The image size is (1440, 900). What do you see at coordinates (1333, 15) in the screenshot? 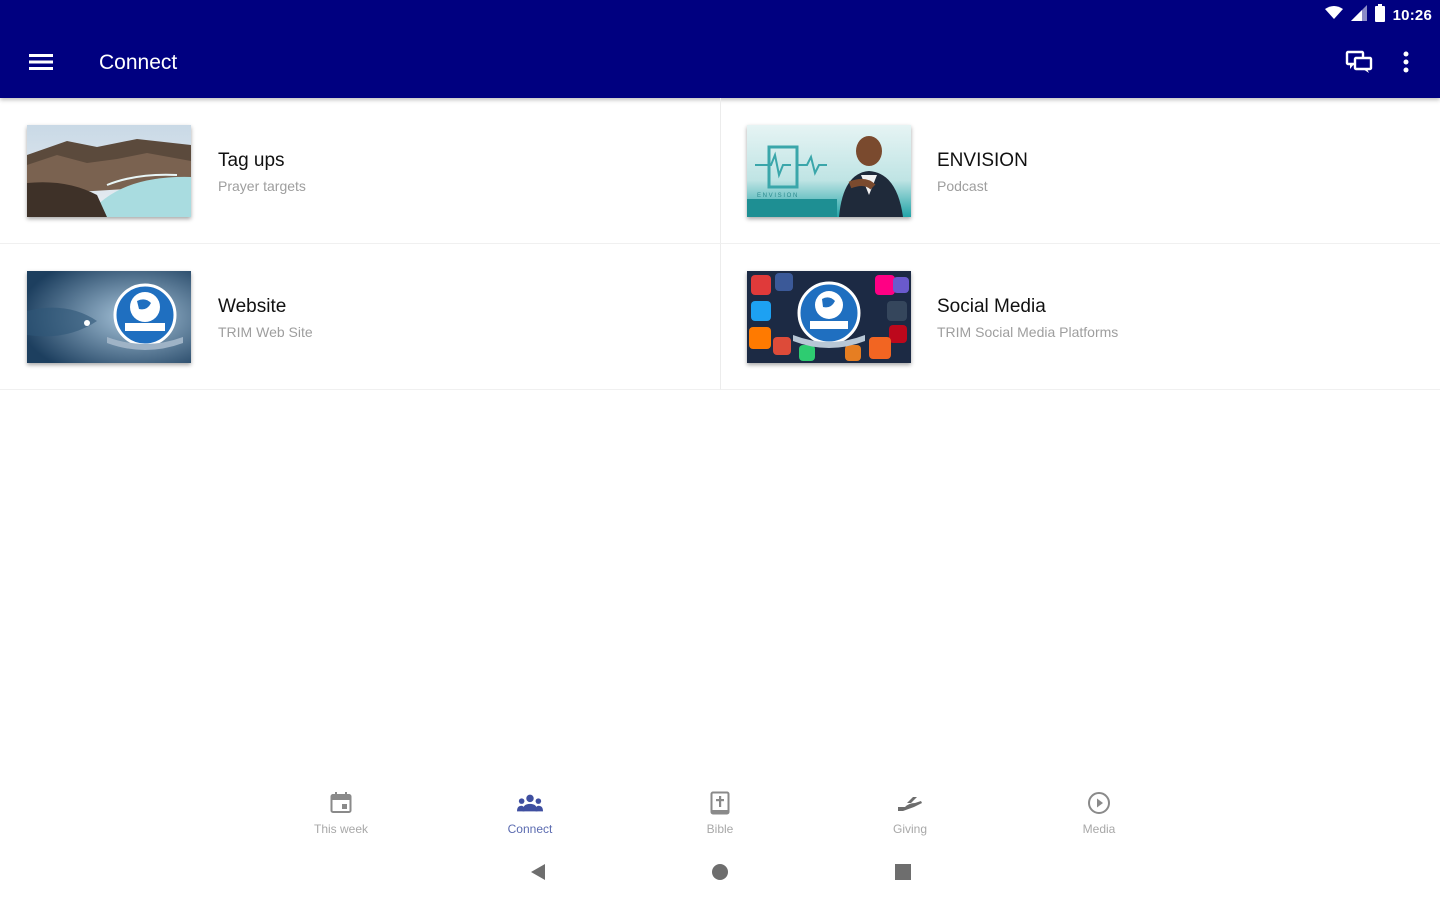
I see `wifi-icon` at bounding box center [1333, 15].